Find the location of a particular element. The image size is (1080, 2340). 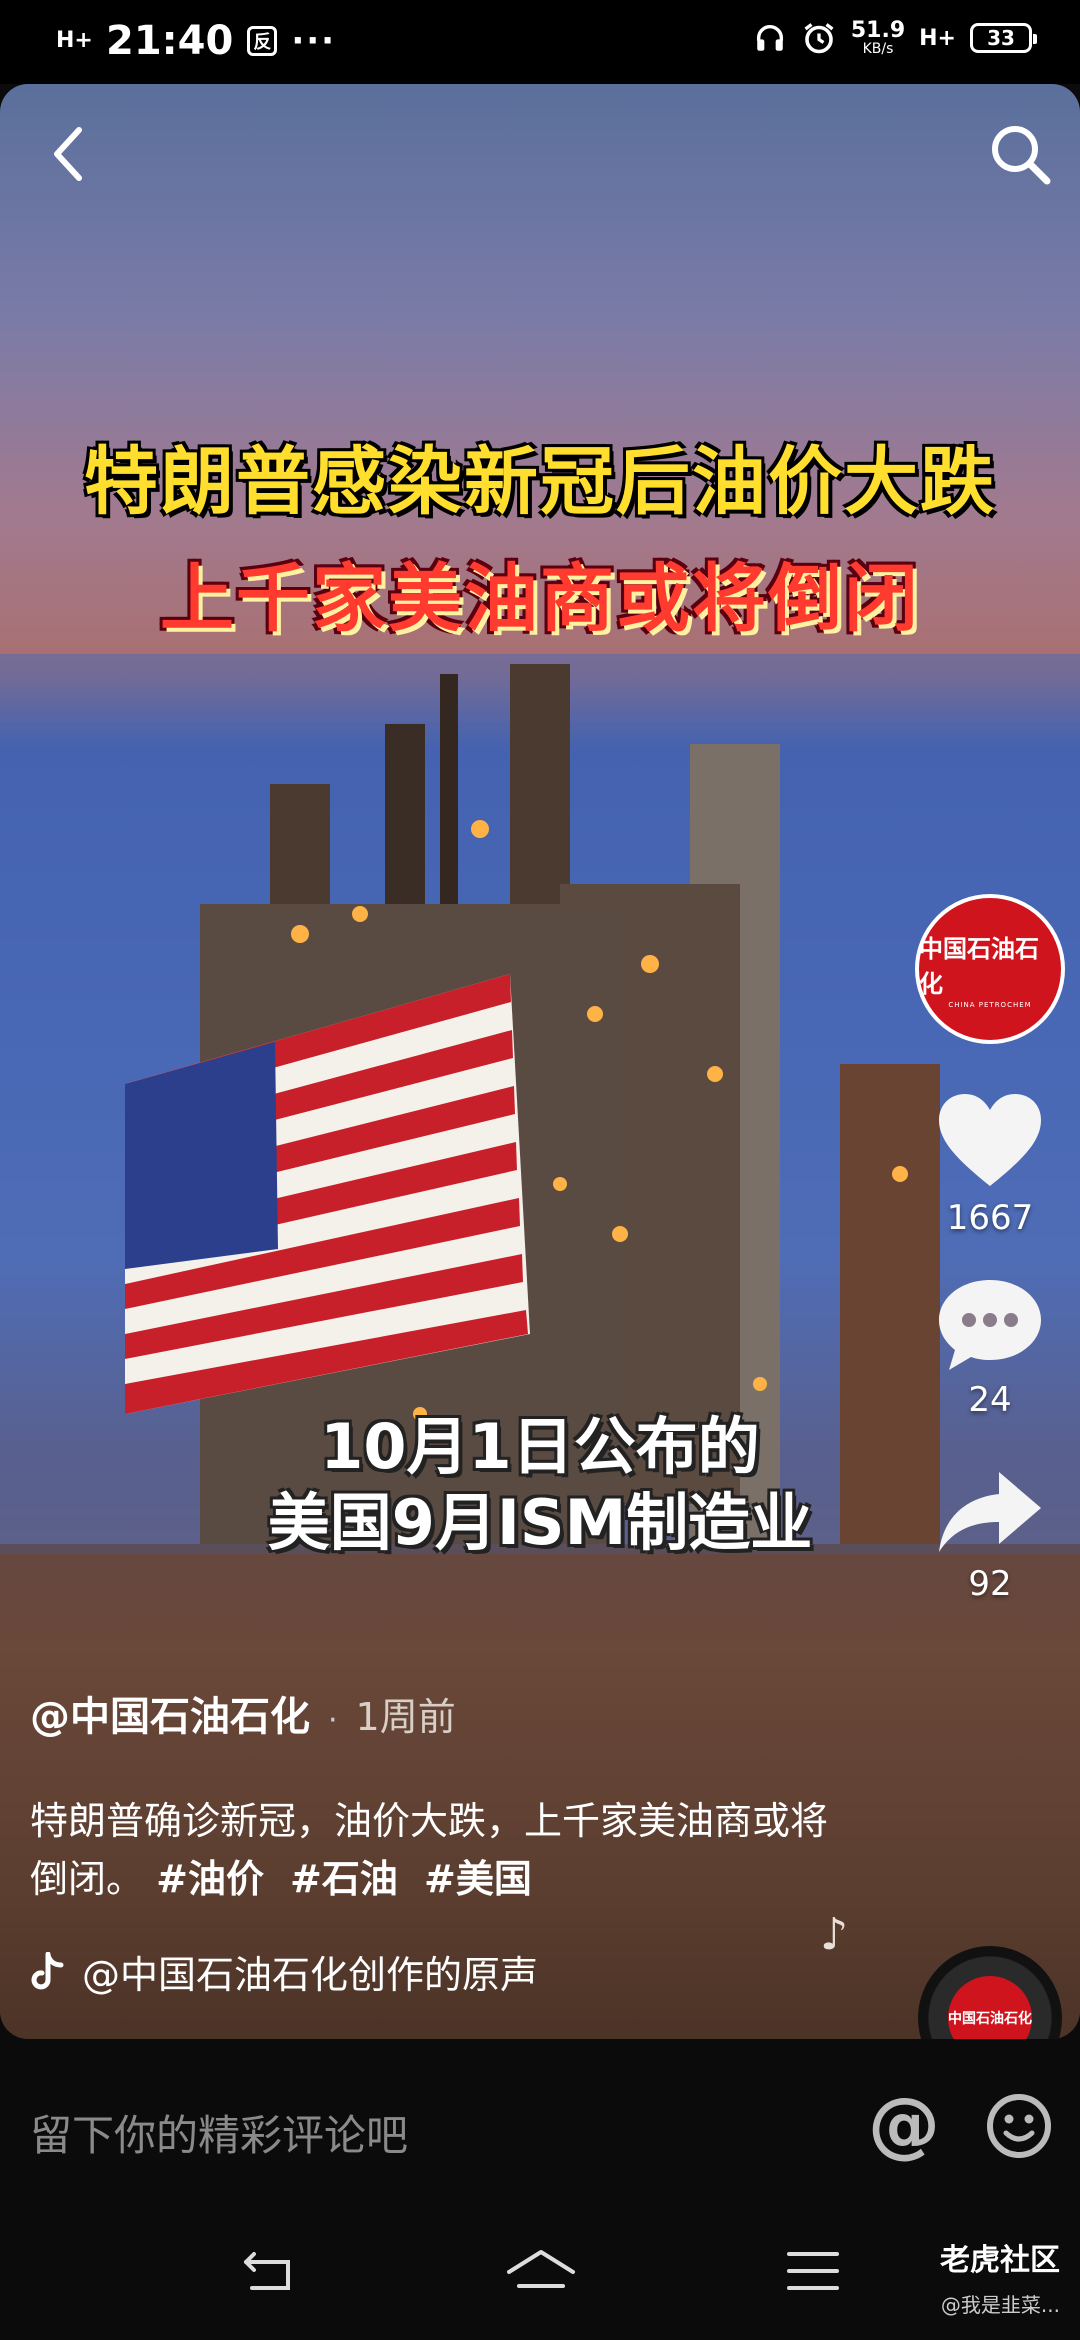

hashtag: #油价 is located at coordinates (210, 1879).